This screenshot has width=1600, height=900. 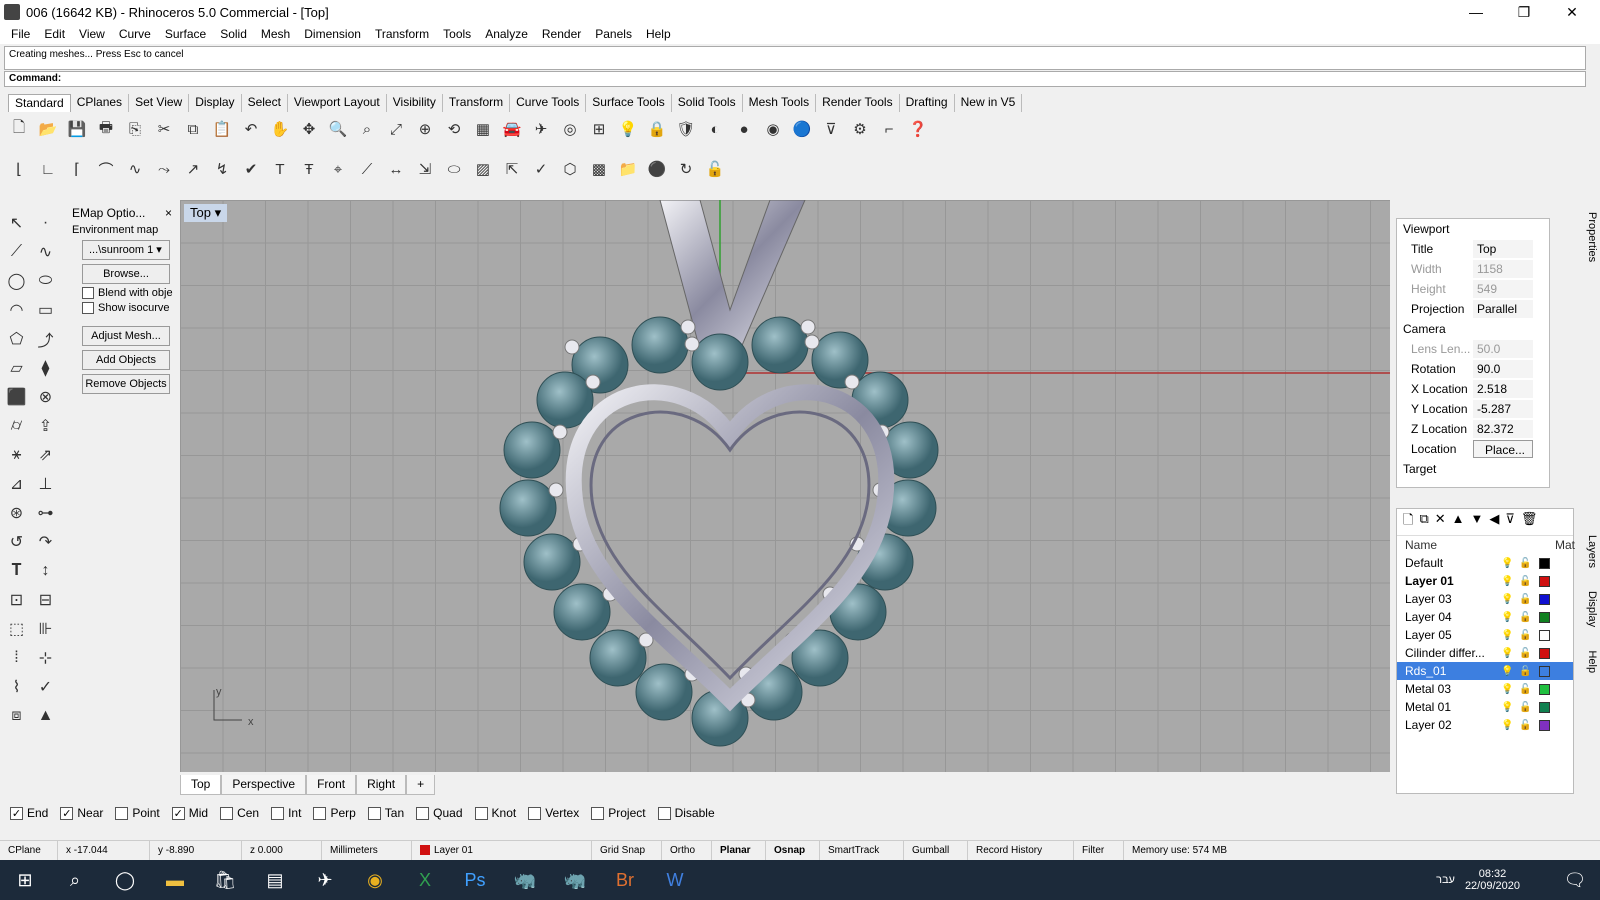 I want to click on curve-from-object-icon: ⤴, so click(x=45, y=338).